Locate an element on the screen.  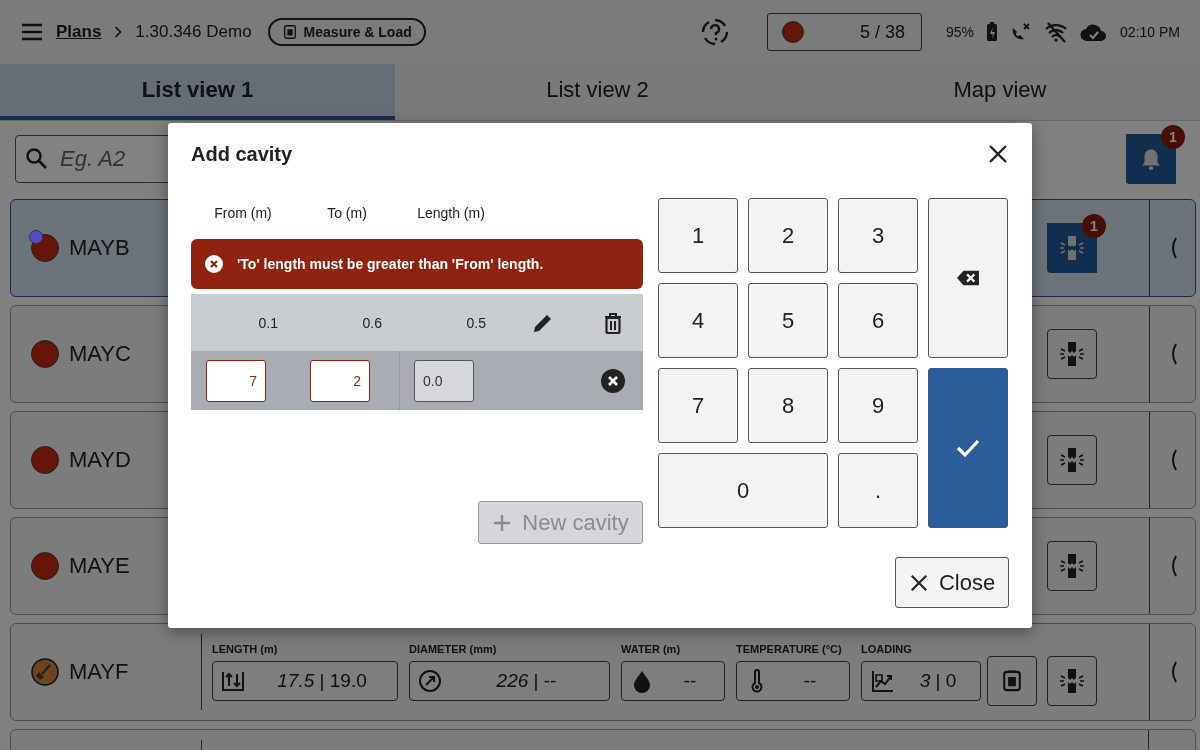
breadcrumb-text: 1.30.346 Demo is located at coordinates (193, 32).